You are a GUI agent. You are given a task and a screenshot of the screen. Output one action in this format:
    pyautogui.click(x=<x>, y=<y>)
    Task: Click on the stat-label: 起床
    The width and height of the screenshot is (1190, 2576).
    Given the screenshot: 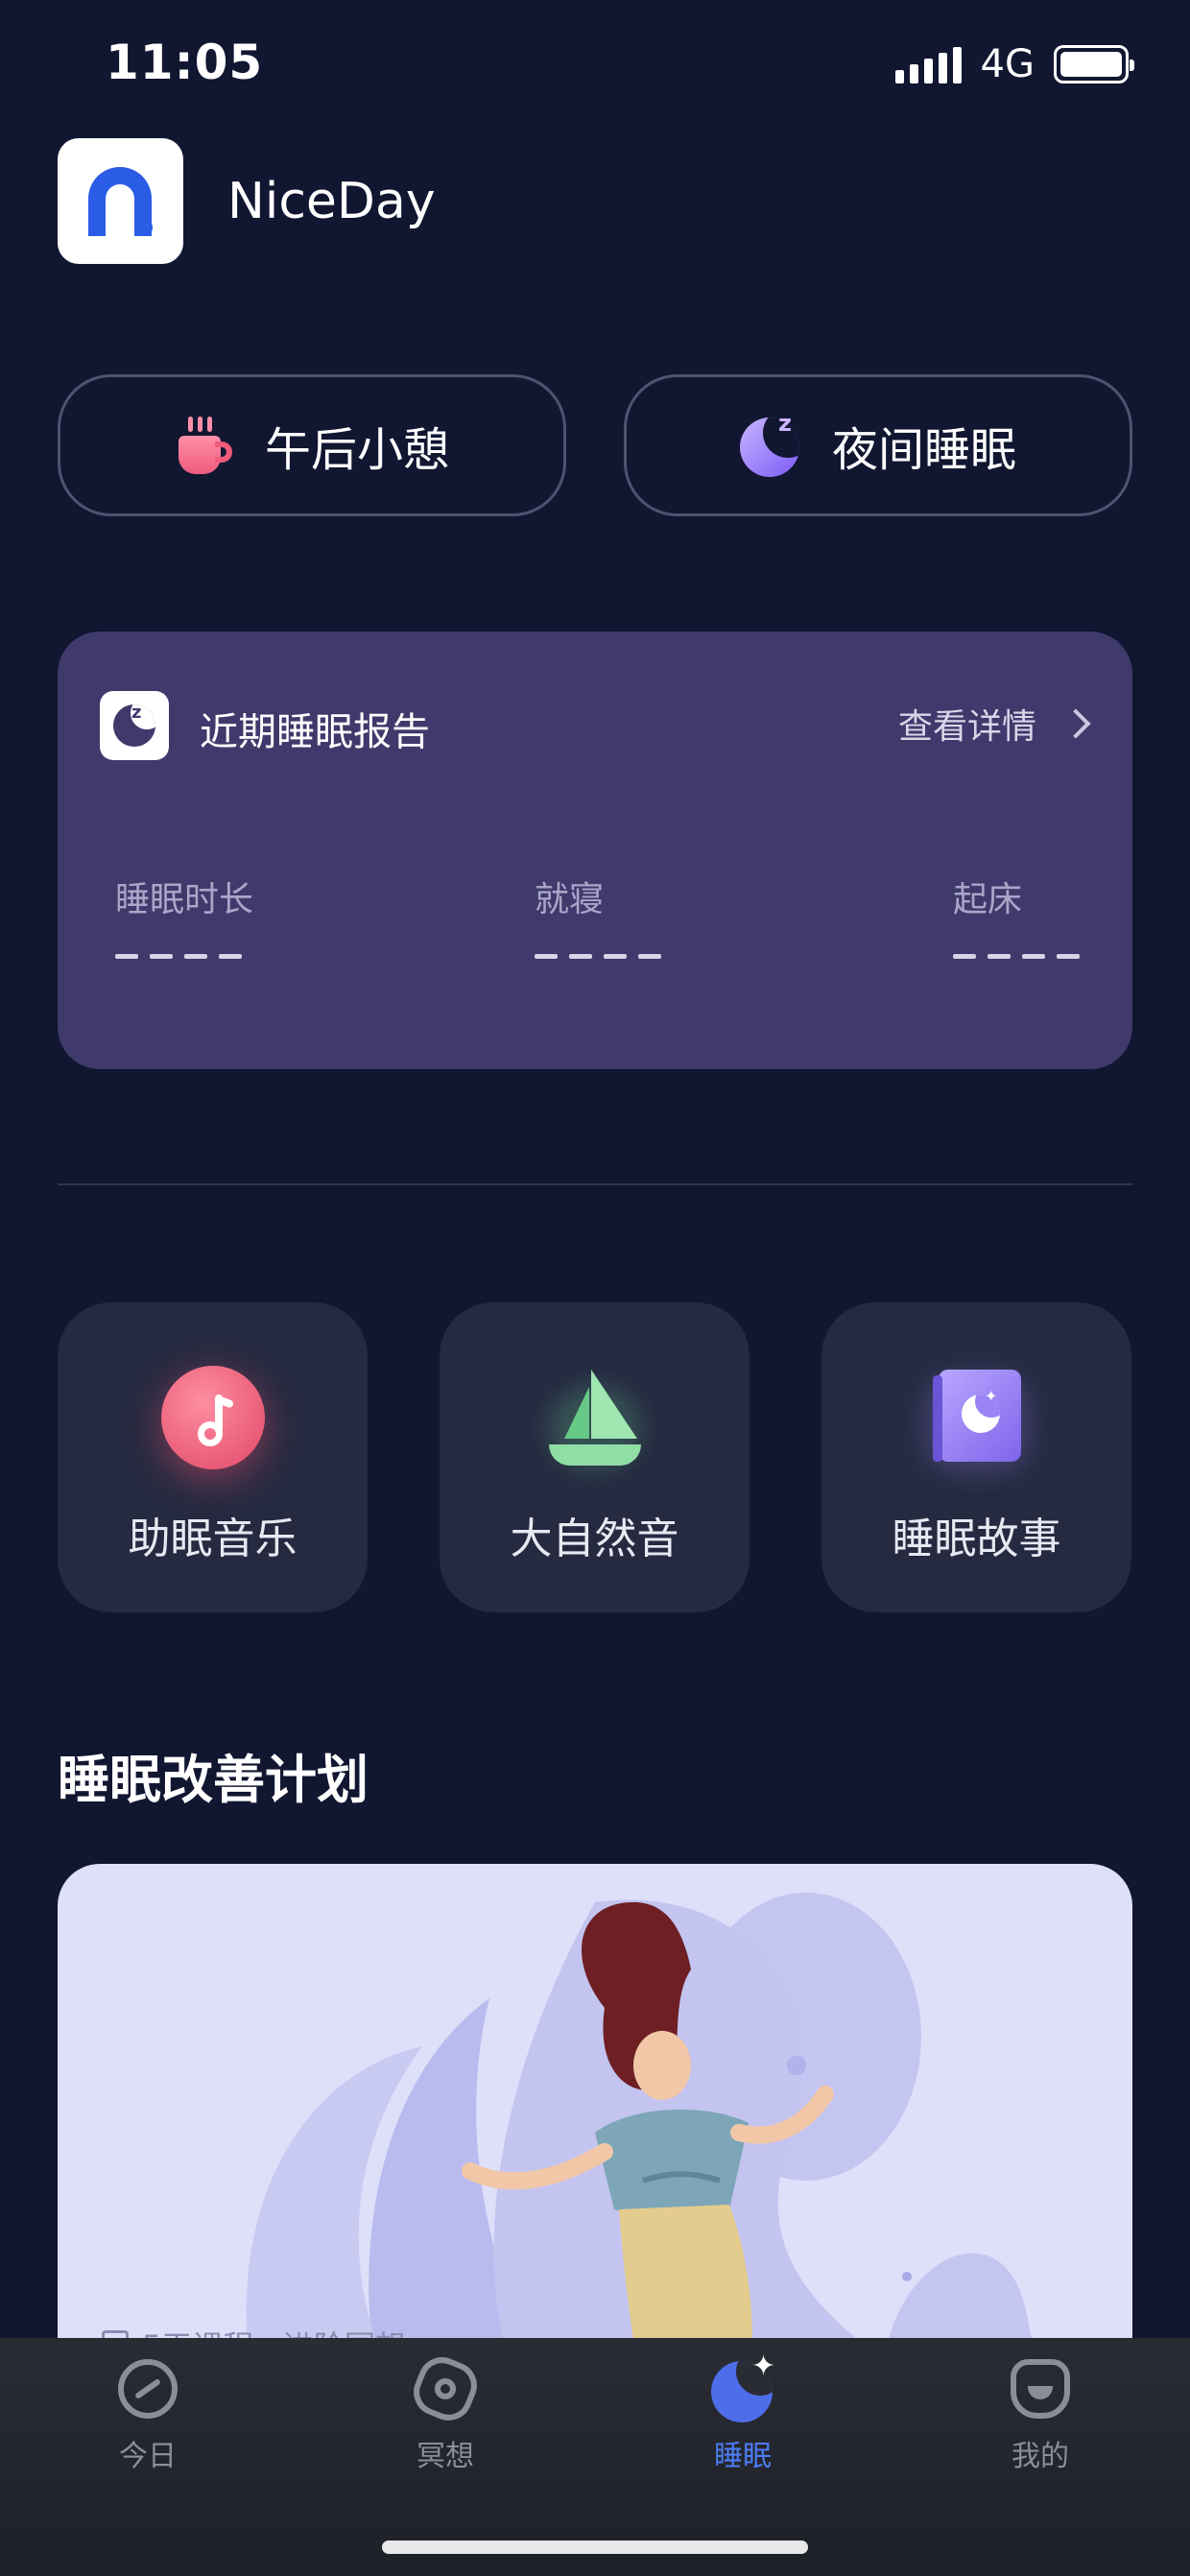 What is the action you would take?
    pyautogui.click(x=988, y=899)
    